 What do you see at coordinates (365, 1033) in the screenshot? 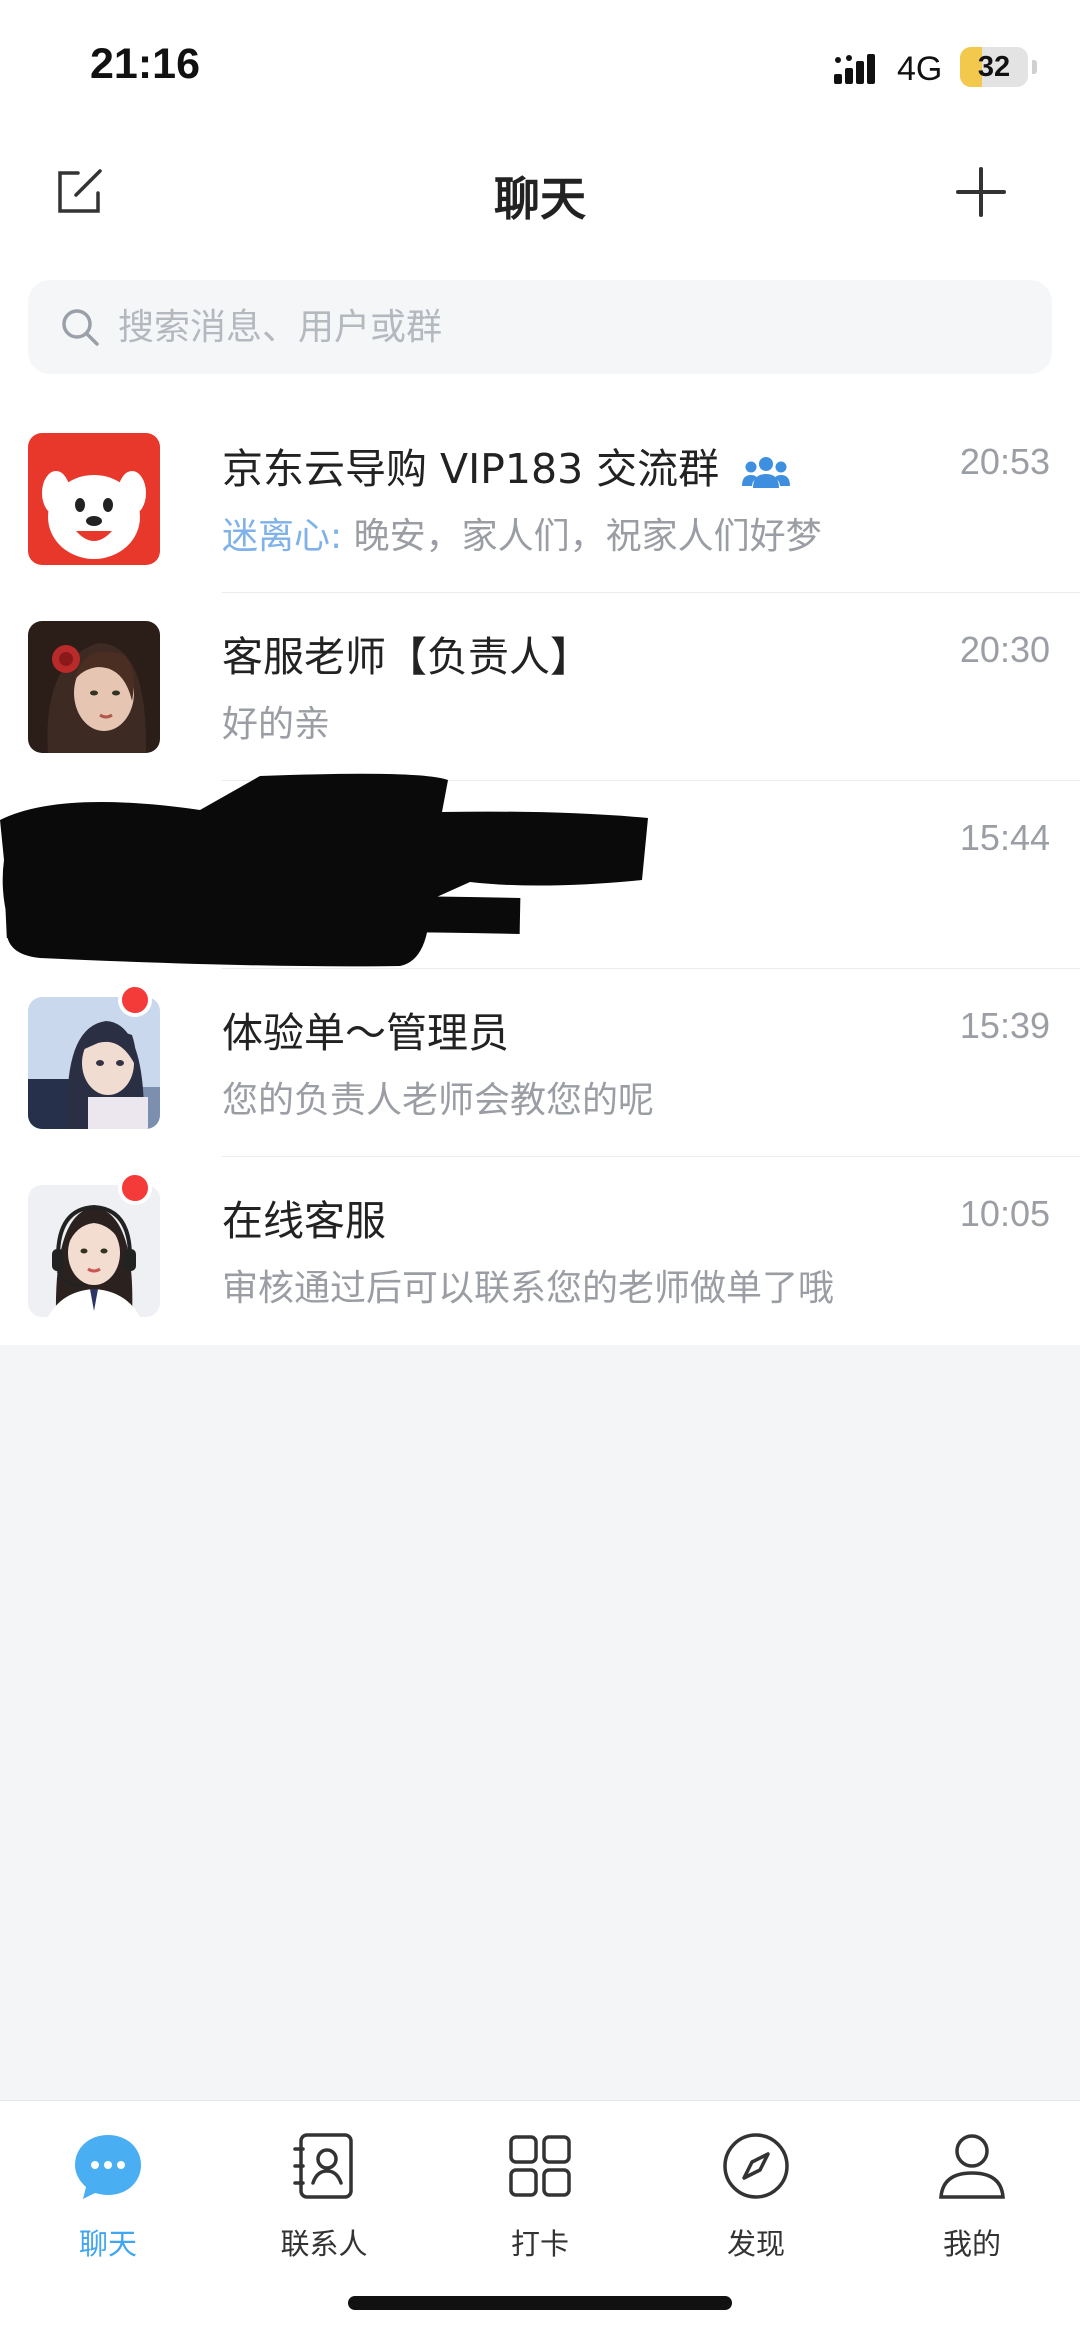
I see `chat-name: 体验单～管理员` at bounding box center [365, 1033].